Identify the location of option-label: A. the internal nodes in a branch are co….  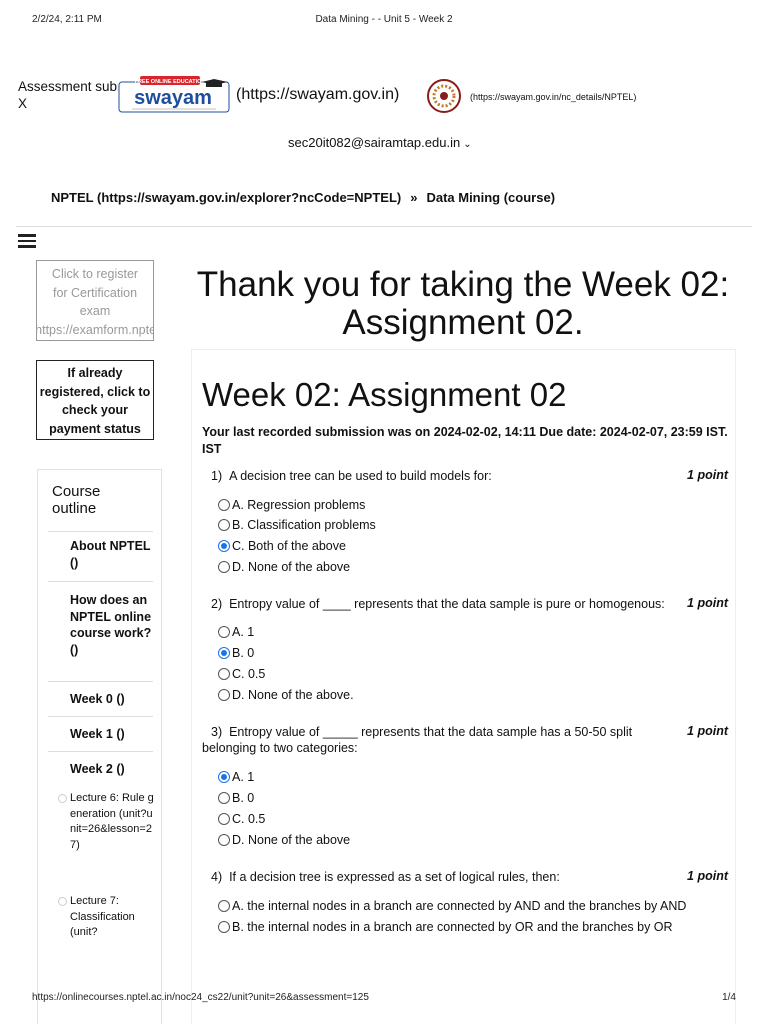
(459, 906).